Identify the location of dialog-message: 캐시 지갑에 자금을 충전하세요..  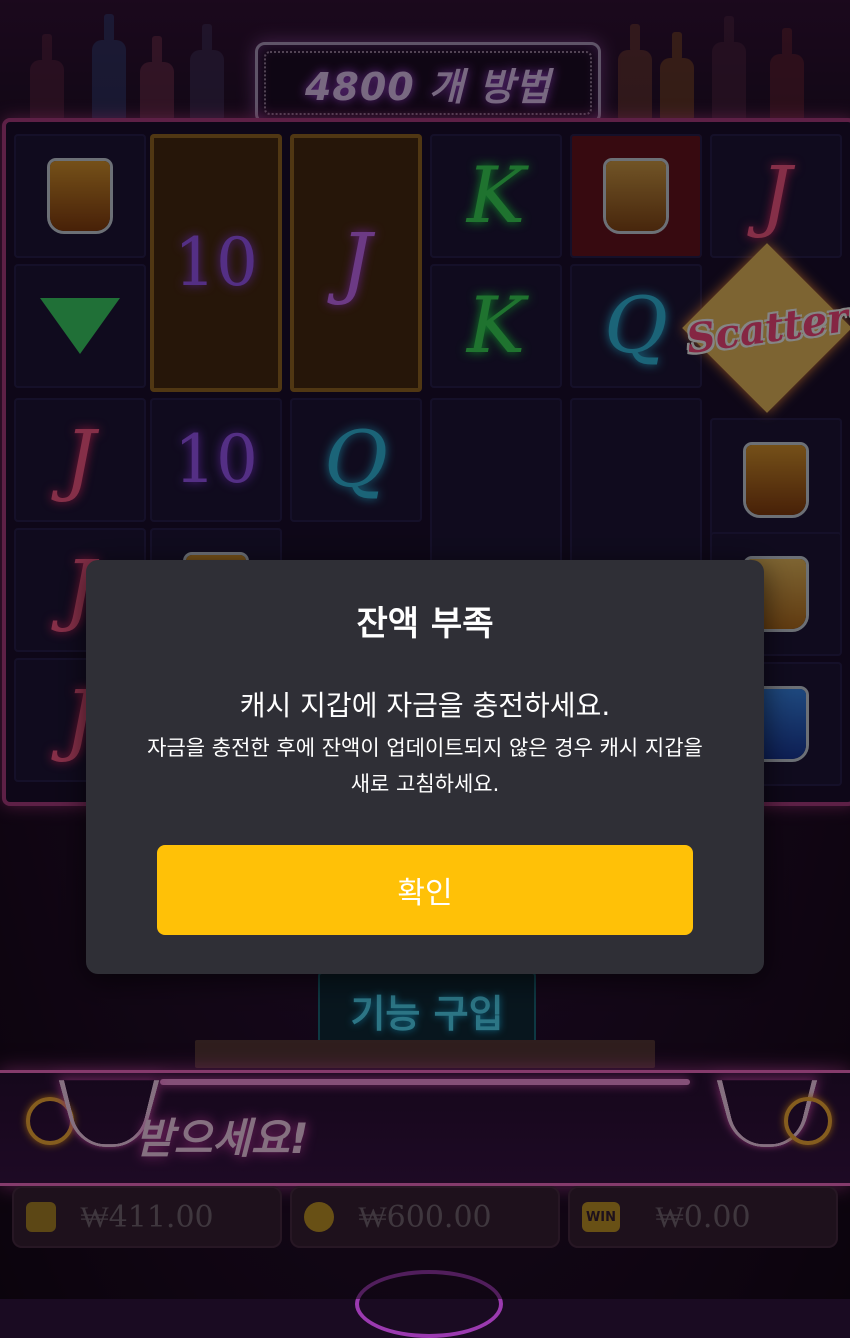
(425, 704).